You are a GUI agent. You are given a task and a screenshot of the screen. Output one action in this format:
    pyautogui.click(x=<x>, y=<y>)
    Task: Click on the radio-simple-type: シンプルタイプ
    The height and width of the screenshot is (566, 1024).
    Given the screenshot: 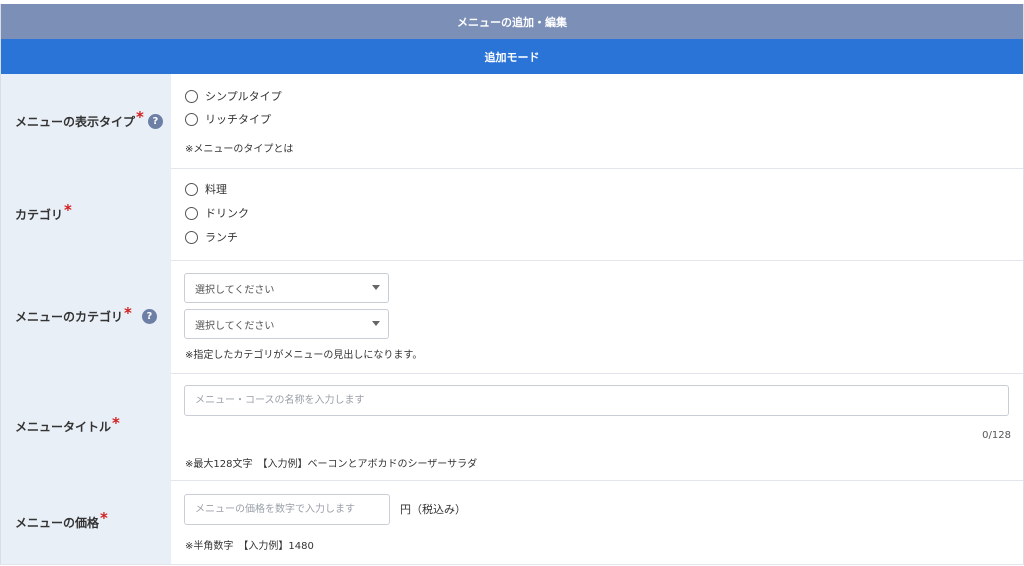 What is the action you would take?
    pyautogui.click(x=233, y=96)
    